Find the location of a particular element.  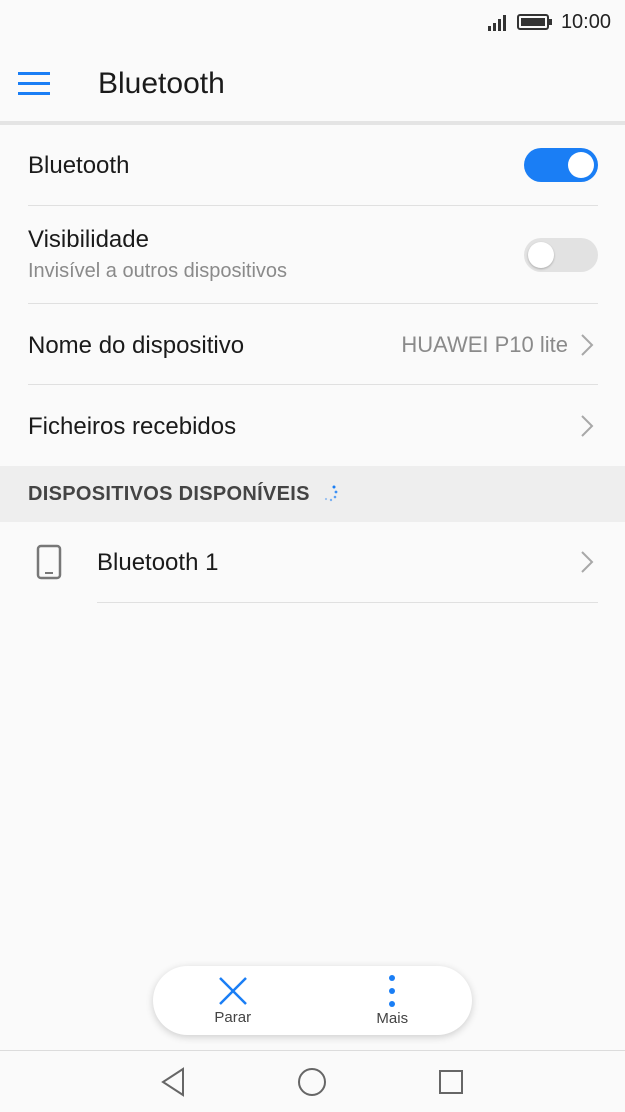

app-bar-divider is located at coordinates (312, 123).